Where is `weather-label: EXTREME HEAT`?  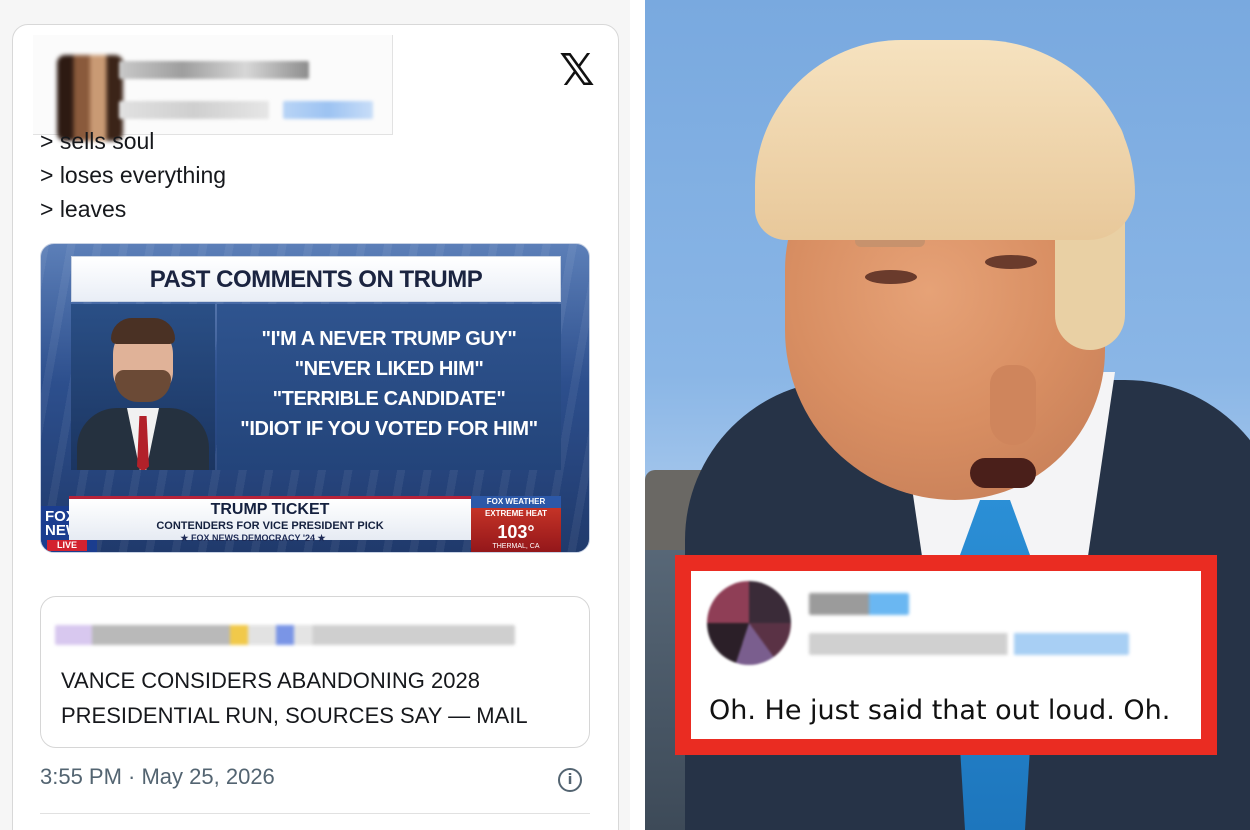 weather-label: EXTREME HEAT is located at coordinates (516, 513).